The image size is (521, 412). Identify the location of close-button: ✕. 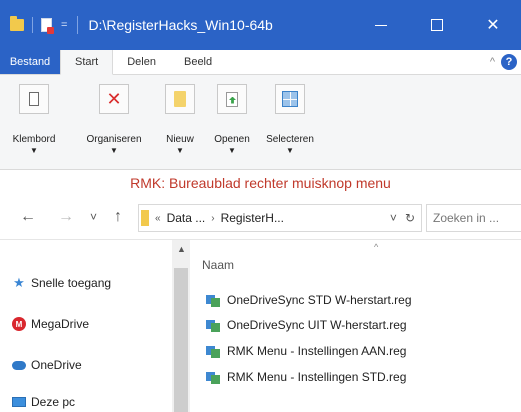
(493, 25).